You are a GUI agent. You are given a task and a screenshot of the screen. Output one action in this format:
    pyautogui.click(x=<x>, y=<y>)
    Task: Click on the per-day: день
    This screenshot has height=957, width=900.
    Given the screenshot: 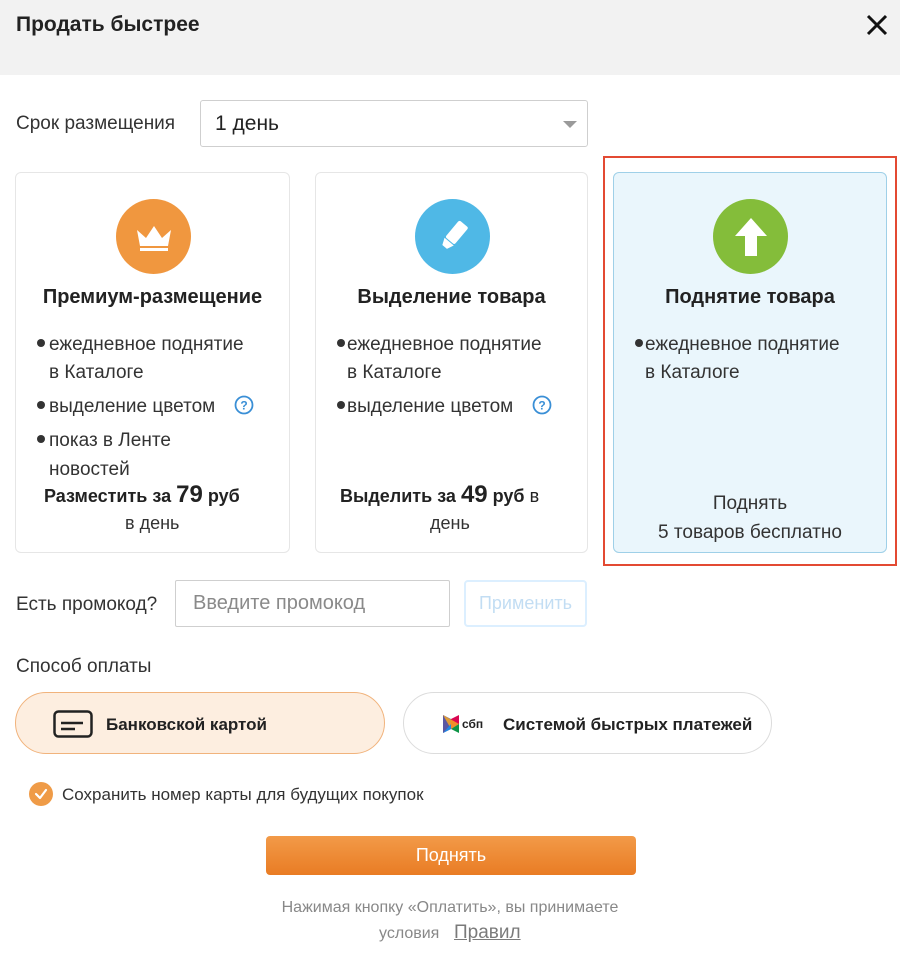 What is the action you would take?
    pyautogui.click(x=450, y=523)
    